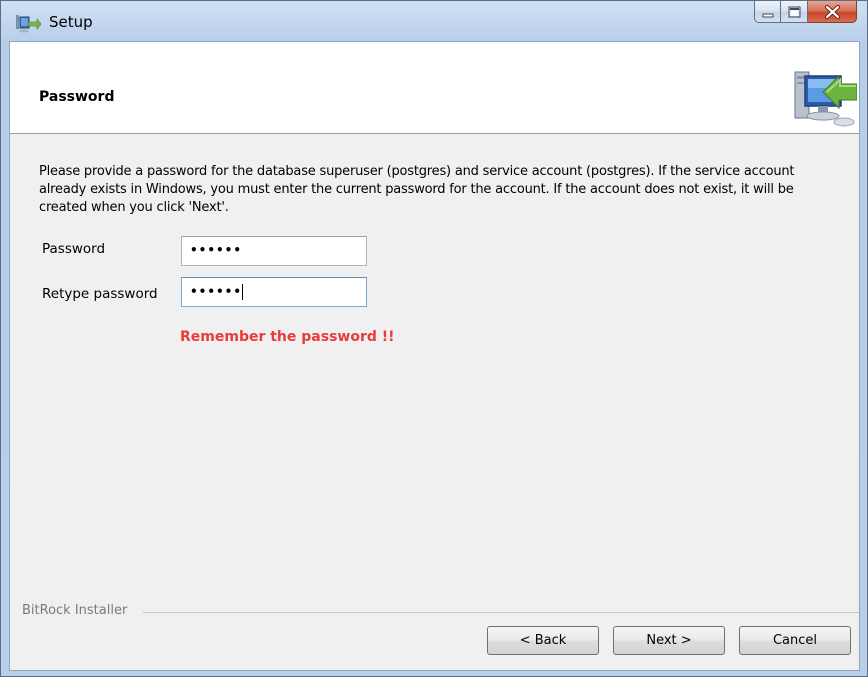  I want to click on minimize-button, so click(767, 12).